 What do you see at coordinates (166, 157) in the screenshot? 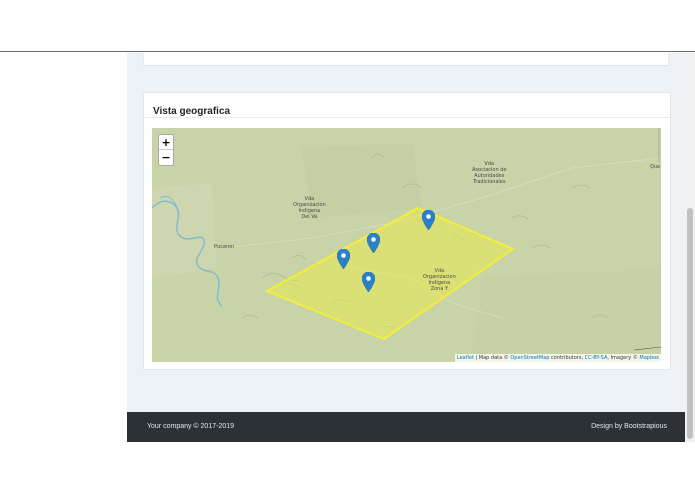
I see `zoom-out-button: −` at bounding box center [166, 157].